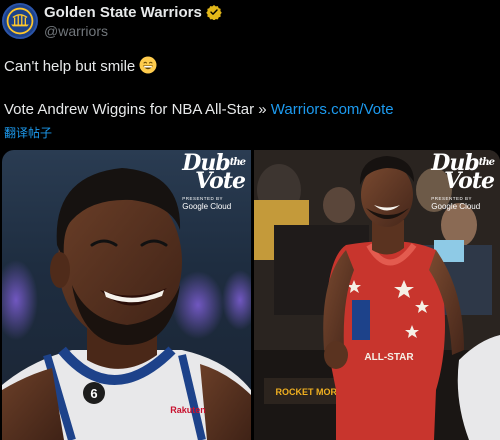 This screenshot has width=500, height=440. I want to click on account-name-text: Golden State Warriors, so click(123, 12).